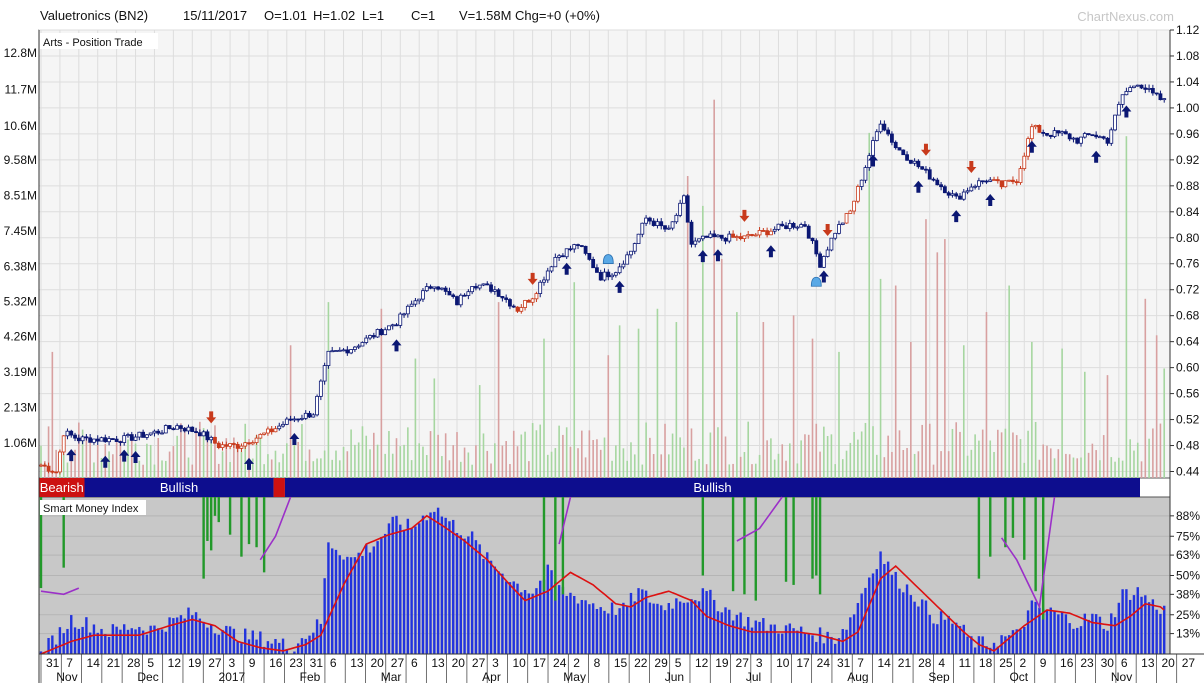 The image size is (1204, 683). Describe the element at coordinates (391, 676) in the screenshot. I see `month-label: Mar` at that location.